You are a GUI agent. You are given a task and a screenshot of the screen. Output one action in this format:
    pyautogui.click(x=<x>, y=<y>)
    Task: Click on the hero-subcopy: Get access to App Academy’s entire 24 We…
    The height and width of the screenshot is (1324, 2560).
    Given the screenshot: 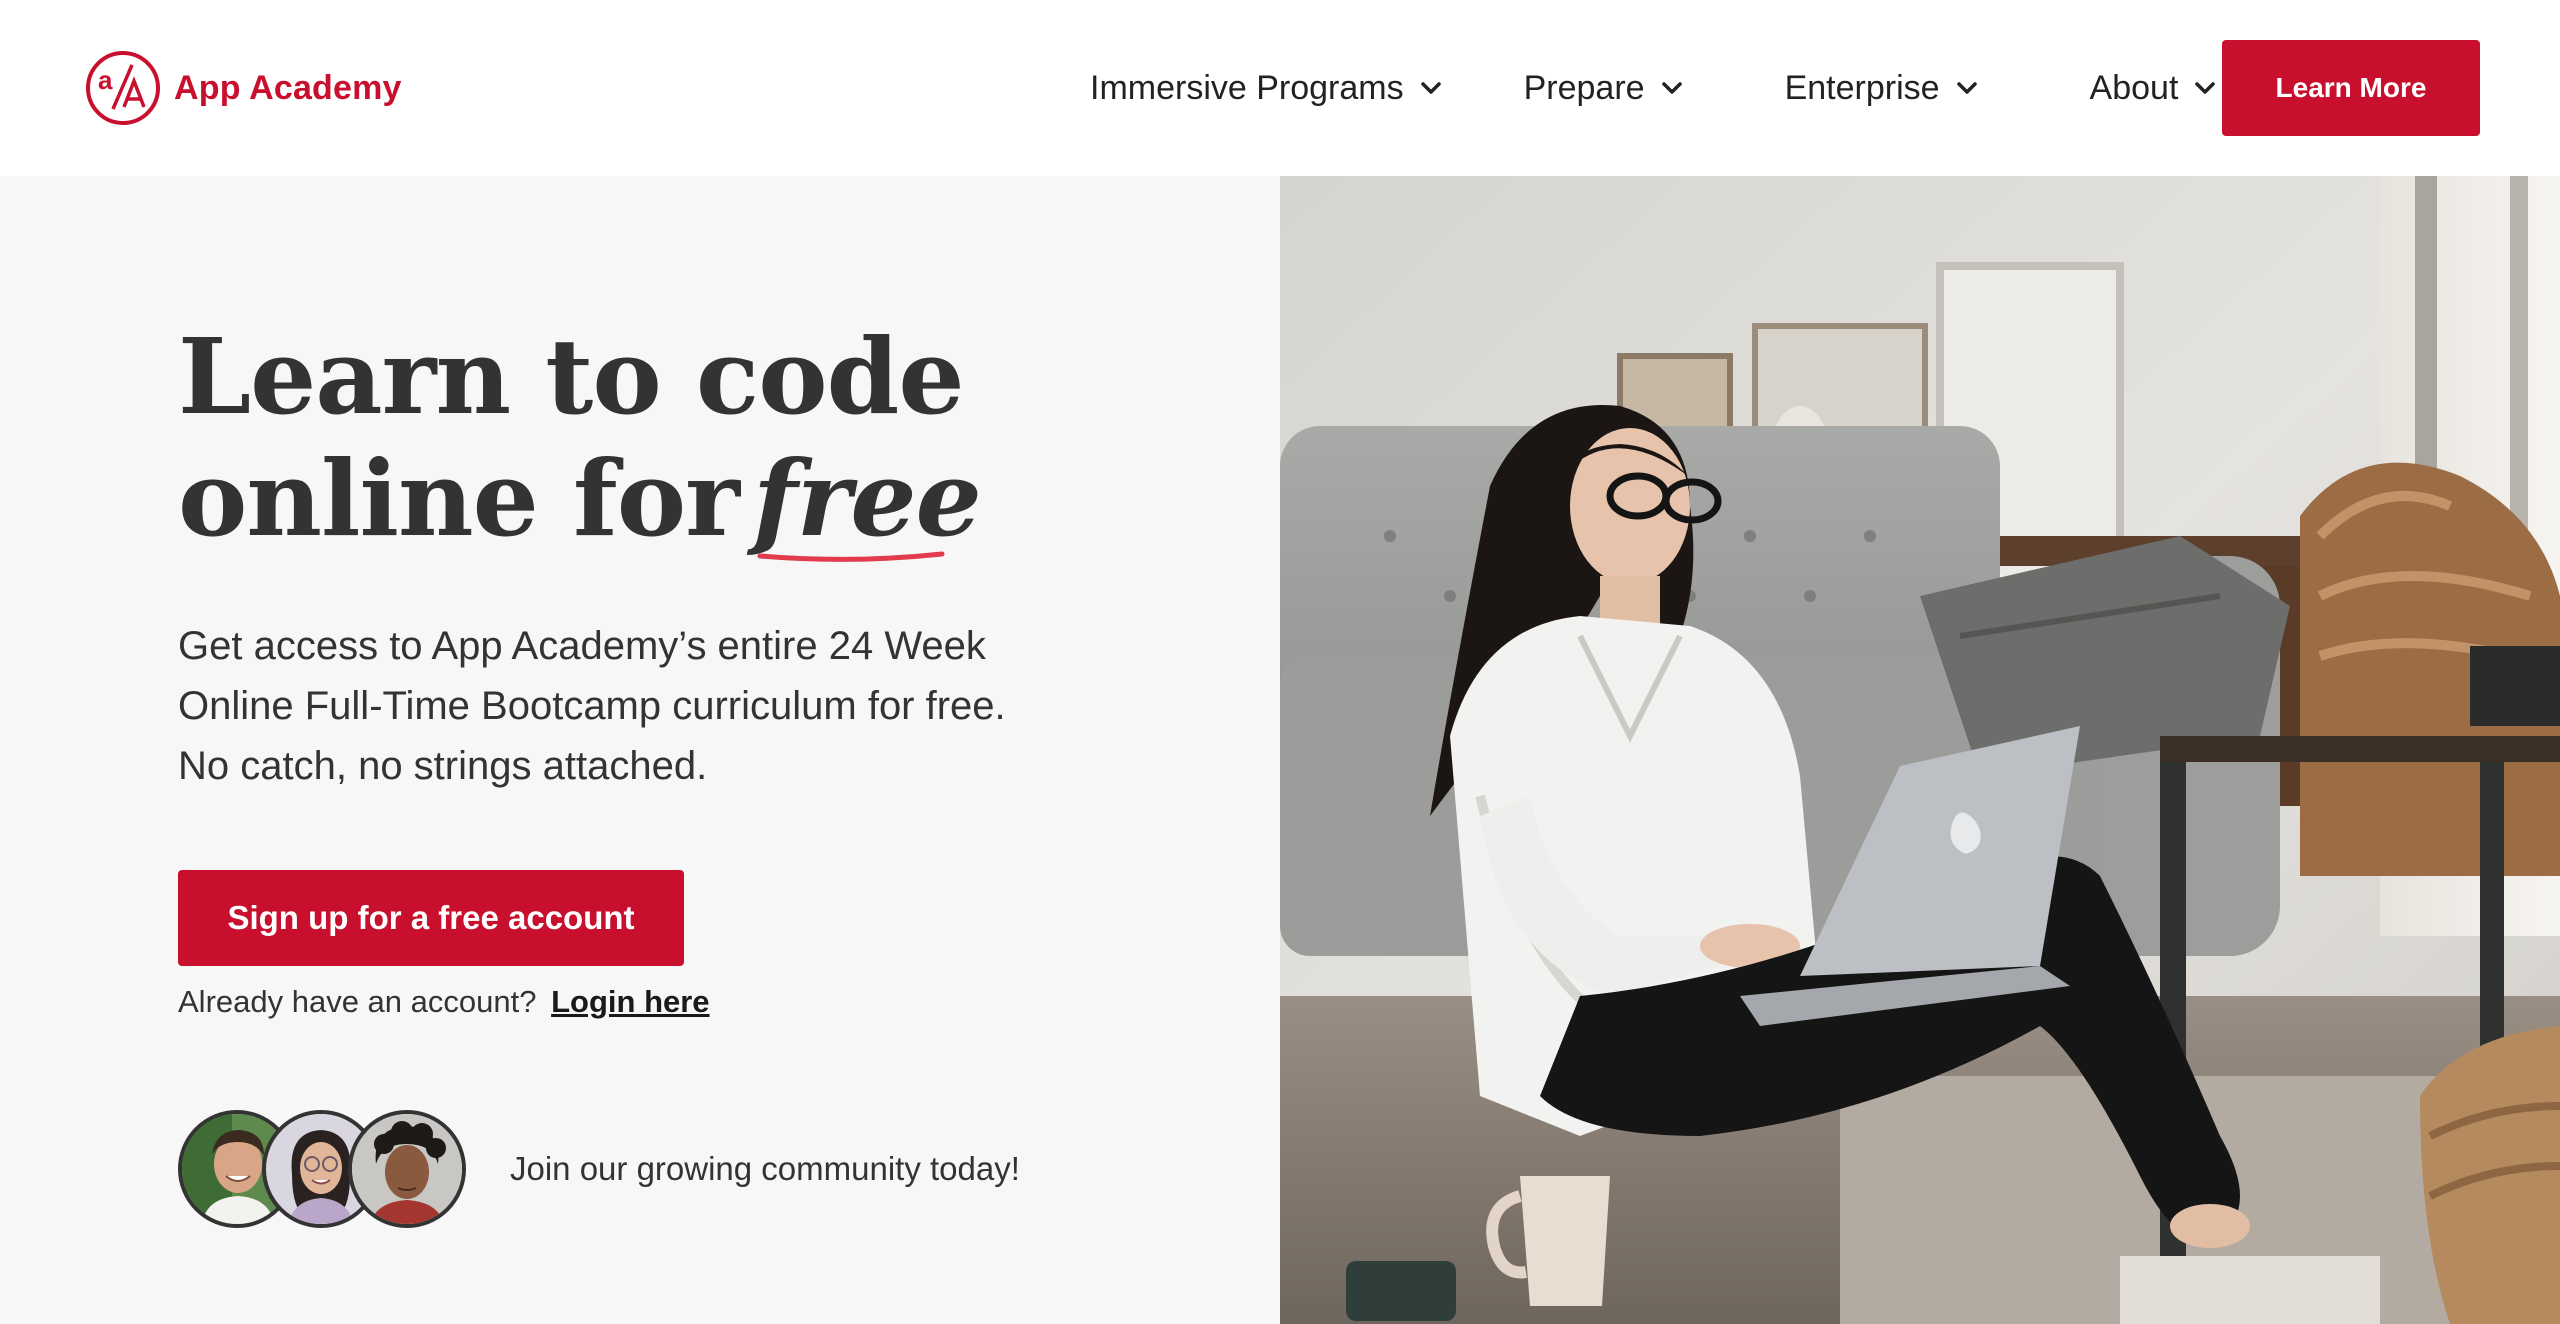 What is the action you would take?
    pyautogui.click(x=628, y=706)
    